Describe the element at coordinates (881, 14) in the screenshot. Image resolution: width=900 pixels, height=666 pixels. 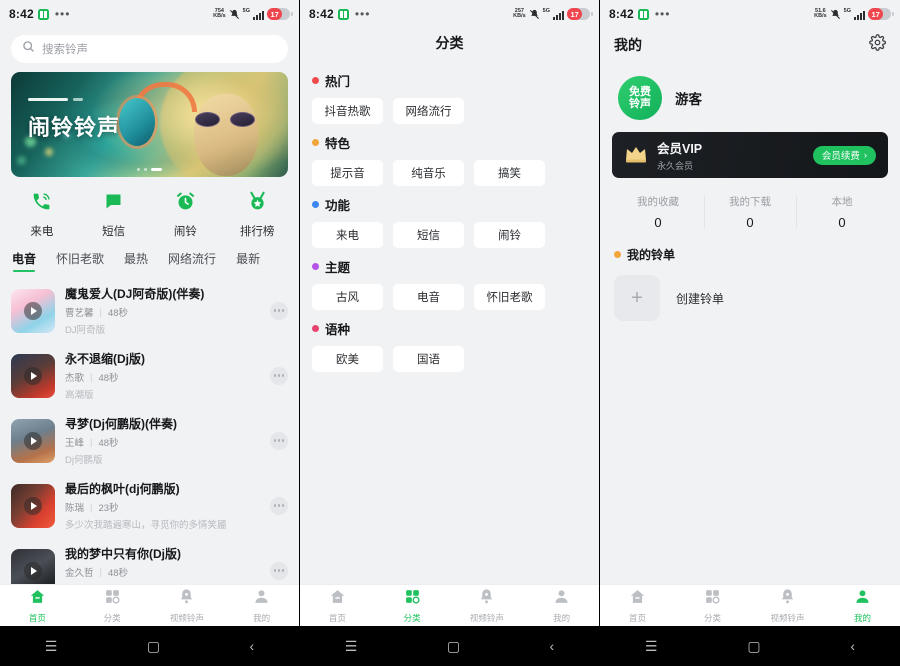
I see `battery-indicator: 17` at that location.